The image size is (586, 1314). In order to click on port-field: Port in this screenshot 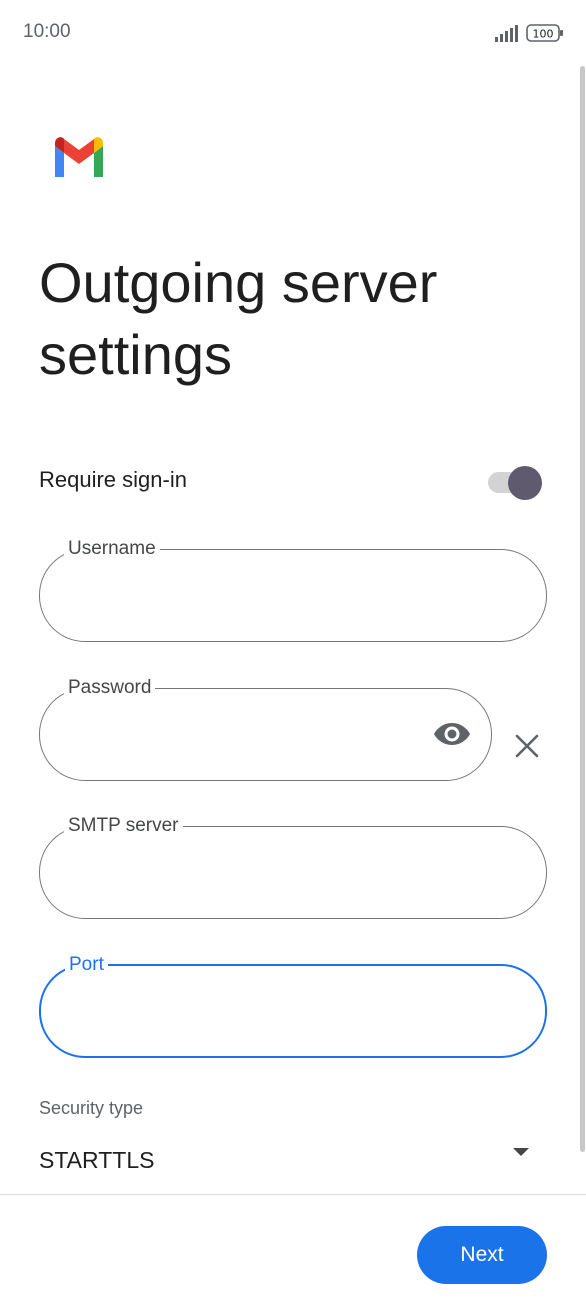, I will do `click(293, 1006)`.